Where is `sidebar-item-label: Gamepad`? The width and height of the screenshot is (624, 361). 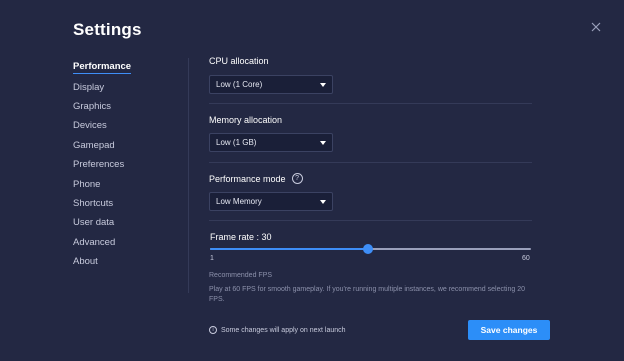
sidebar-item-label: Gamepad is located at coordinates (94, 145).